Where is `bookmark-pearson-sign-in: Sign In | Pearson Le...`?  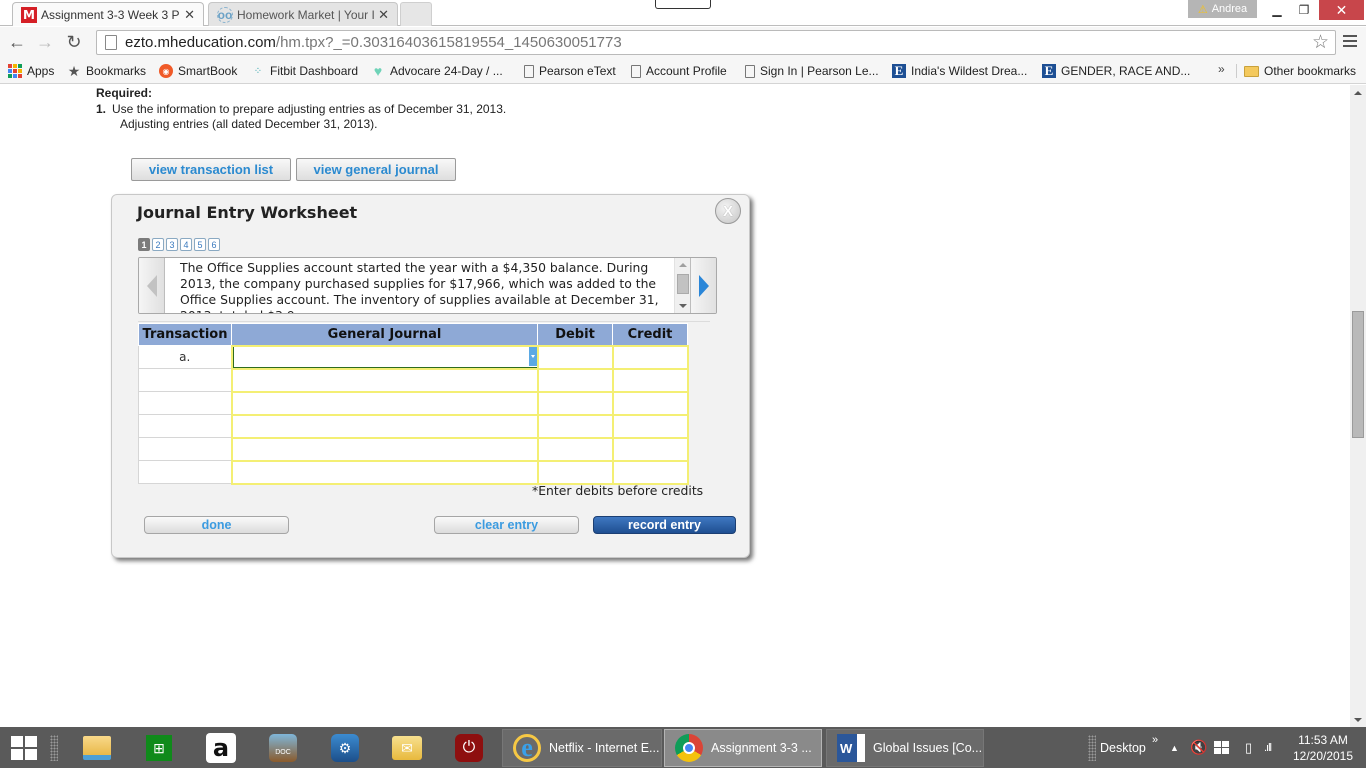
bookmark-pearson-sign-in: Sign In | Pearson Le... is located at coordinates (812, 71).